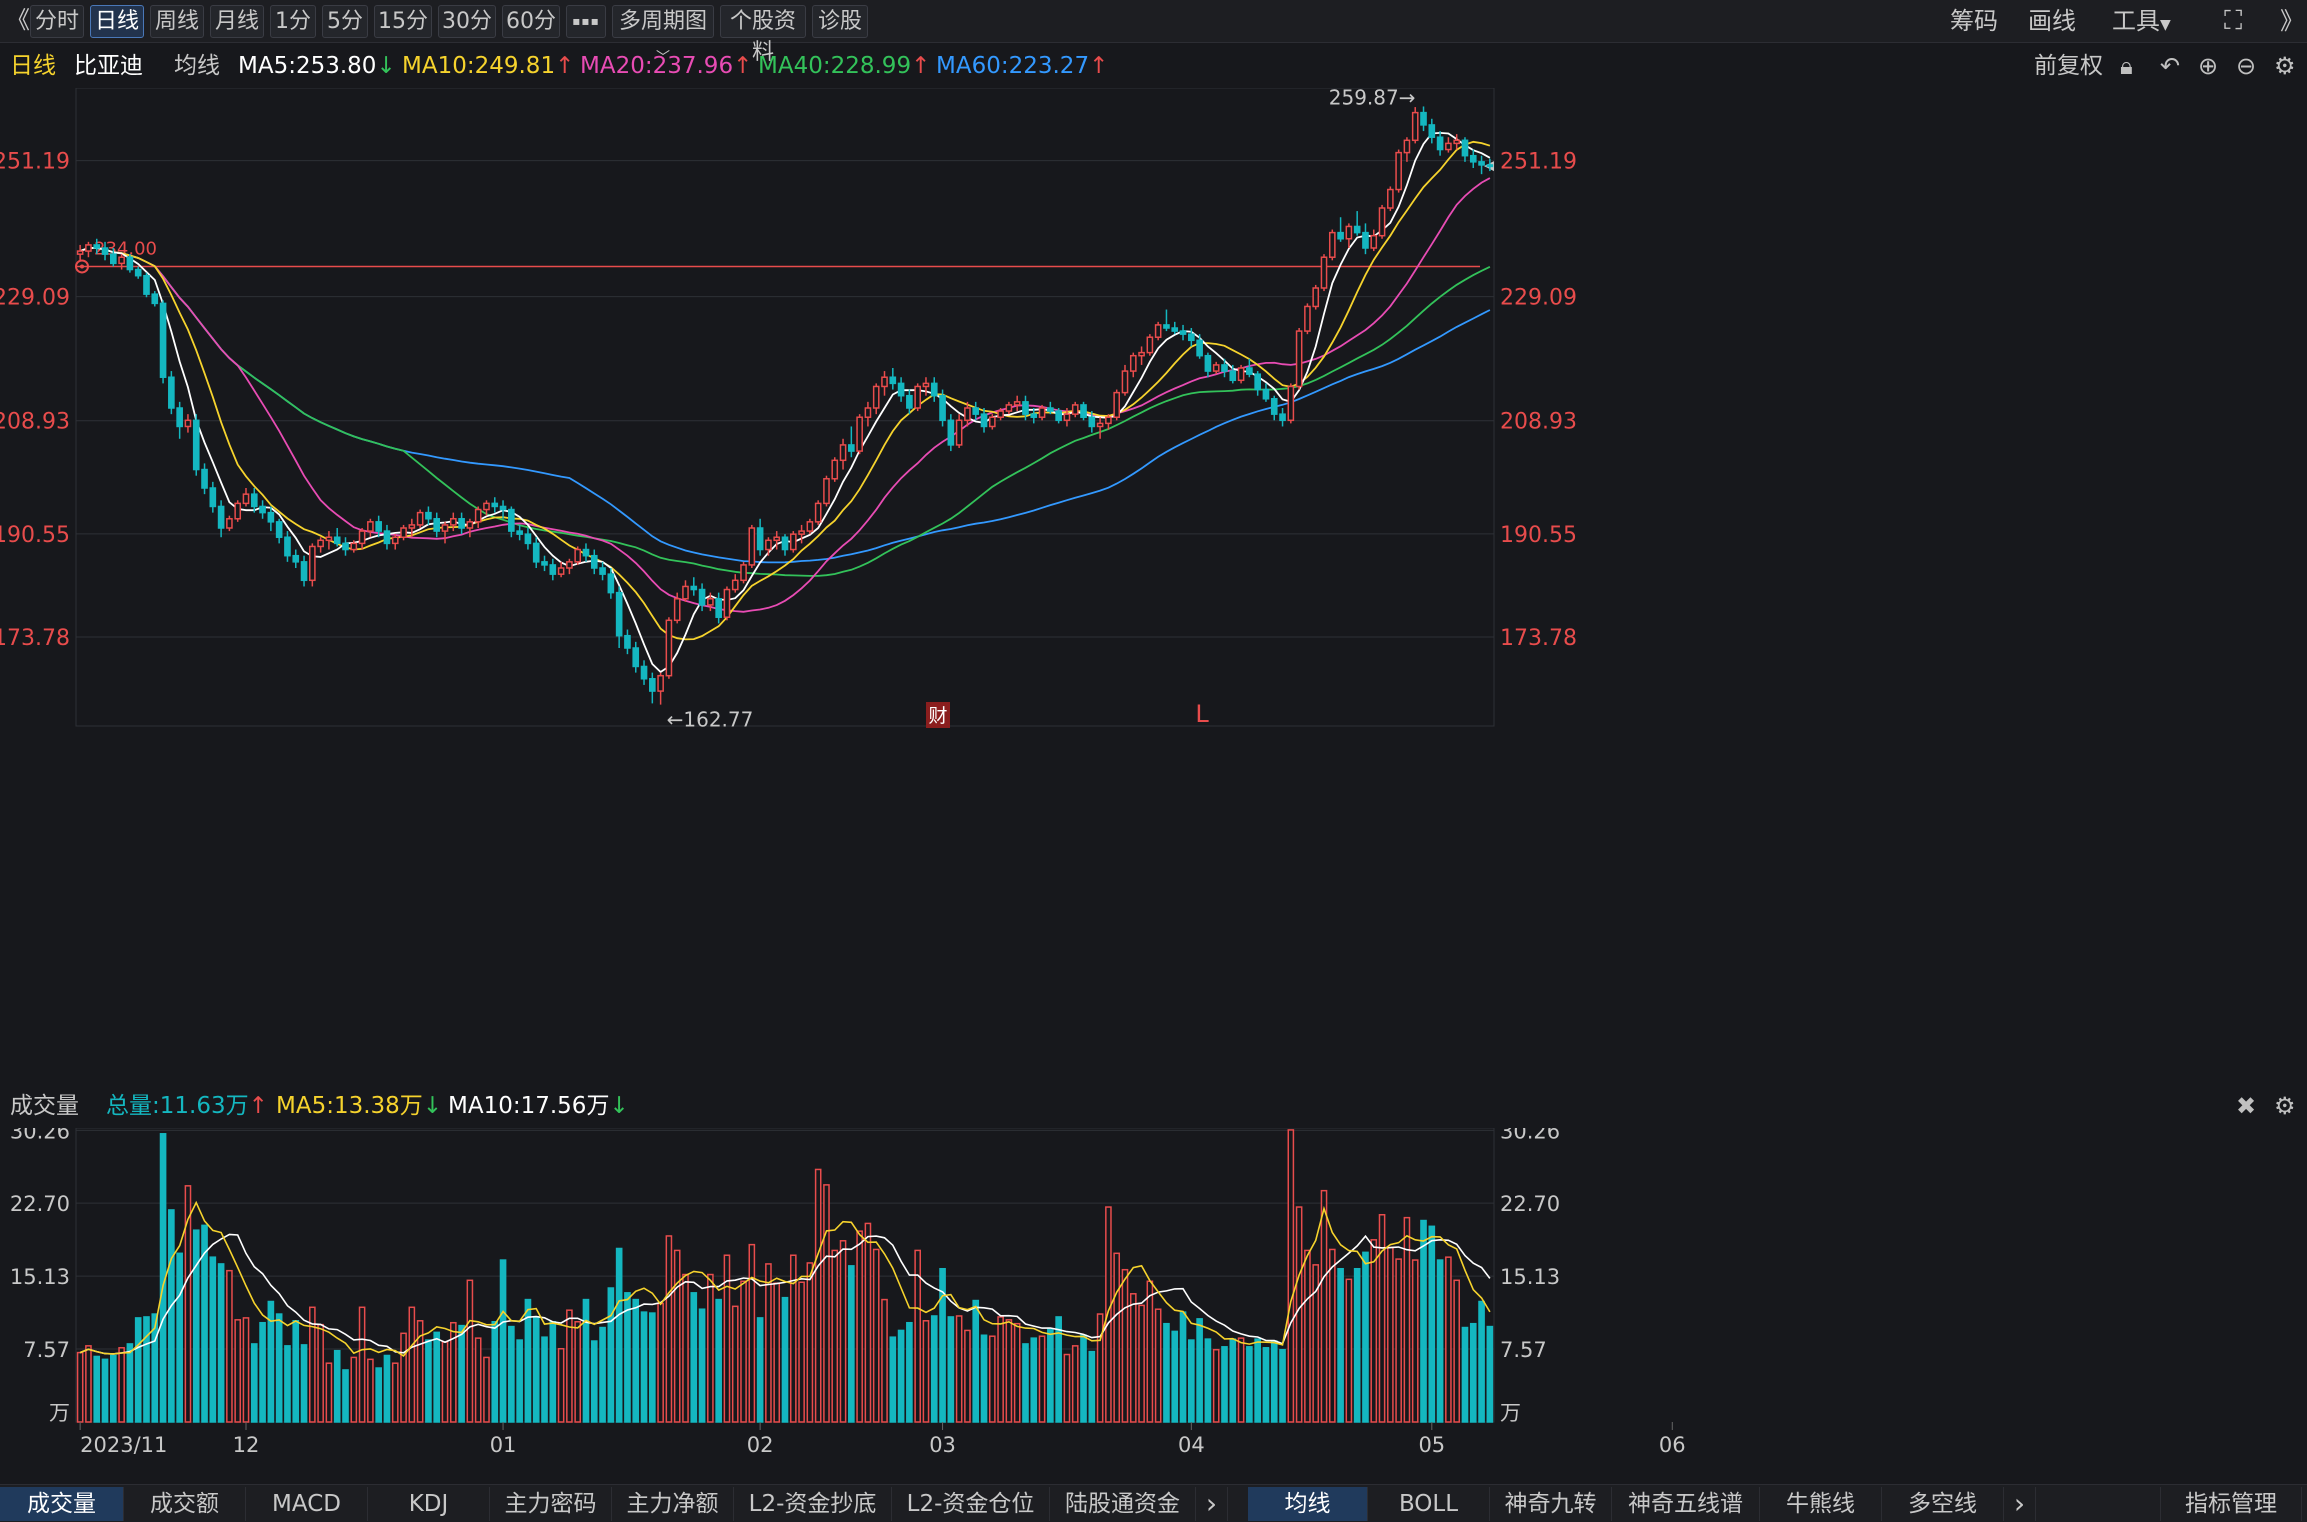 This screenshot has height=1522, width=2307. Describe the element at coordinates (403, 21) in the screenshot. I see `tab-15min: 15分` at that location.